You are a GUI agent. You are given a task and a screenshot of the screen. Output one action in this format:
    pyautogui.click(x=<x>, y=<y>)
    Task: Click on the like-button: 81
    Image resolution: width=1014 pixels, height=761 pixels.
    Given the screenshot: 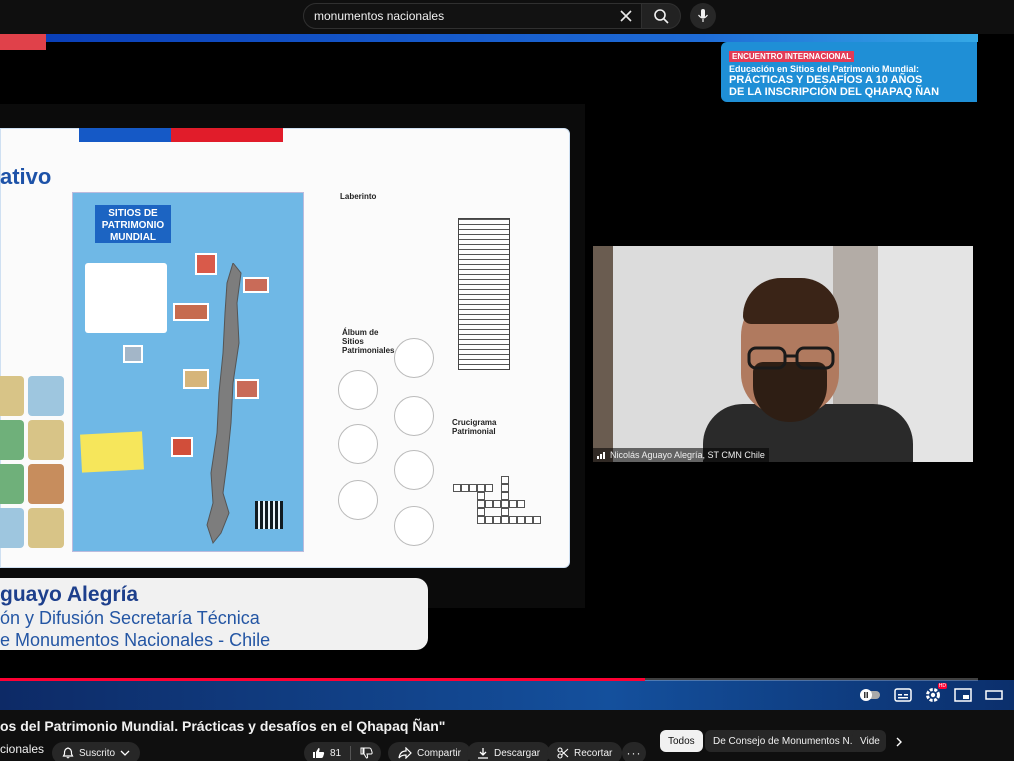 What is the action you would take?
    pyautogui.click(x=326, y=753)
    